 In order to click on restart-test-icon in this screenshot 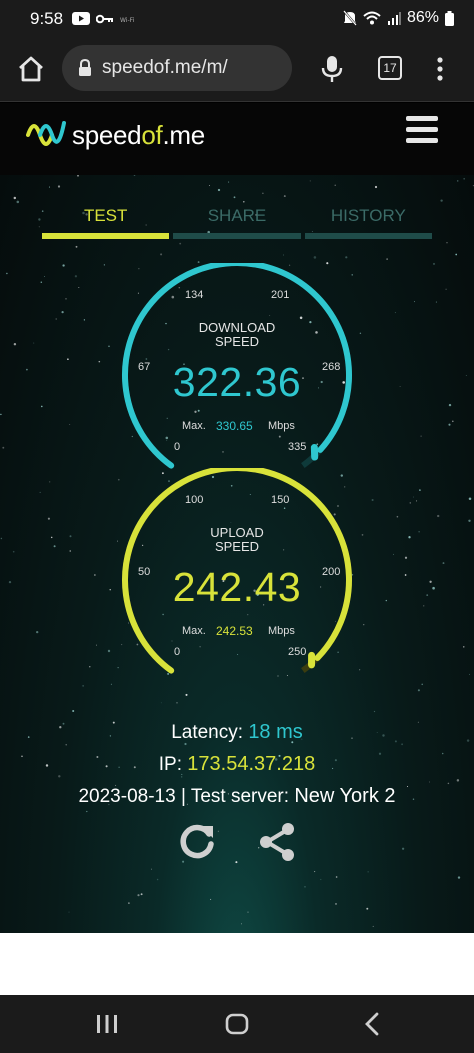, I will do `click(197, 842)`.